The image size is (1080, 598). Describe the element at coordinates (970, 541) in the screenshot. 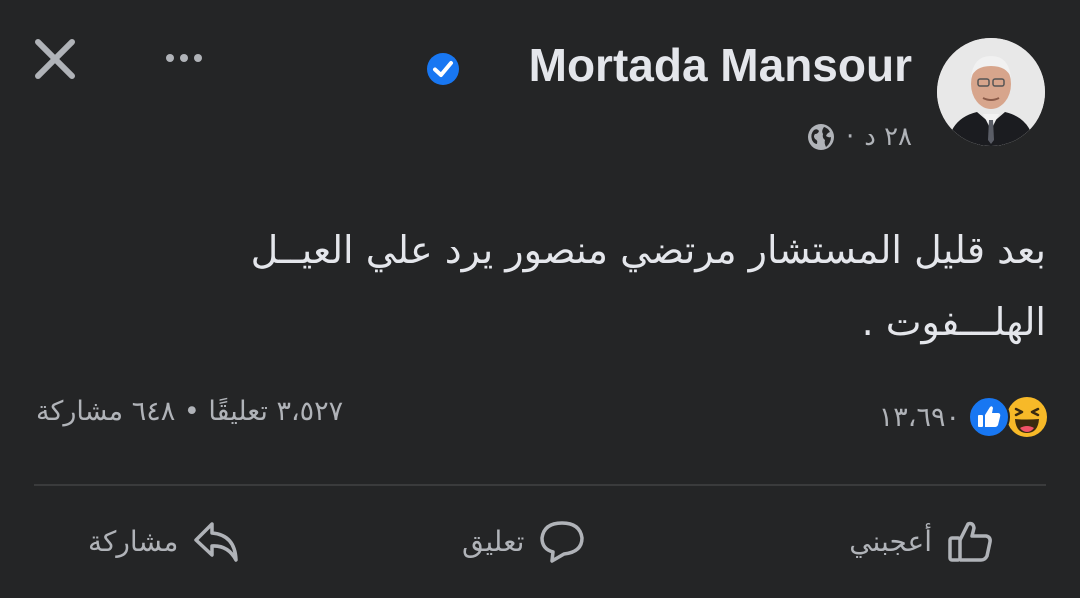

I see `thumbs-up-icon` at that location.